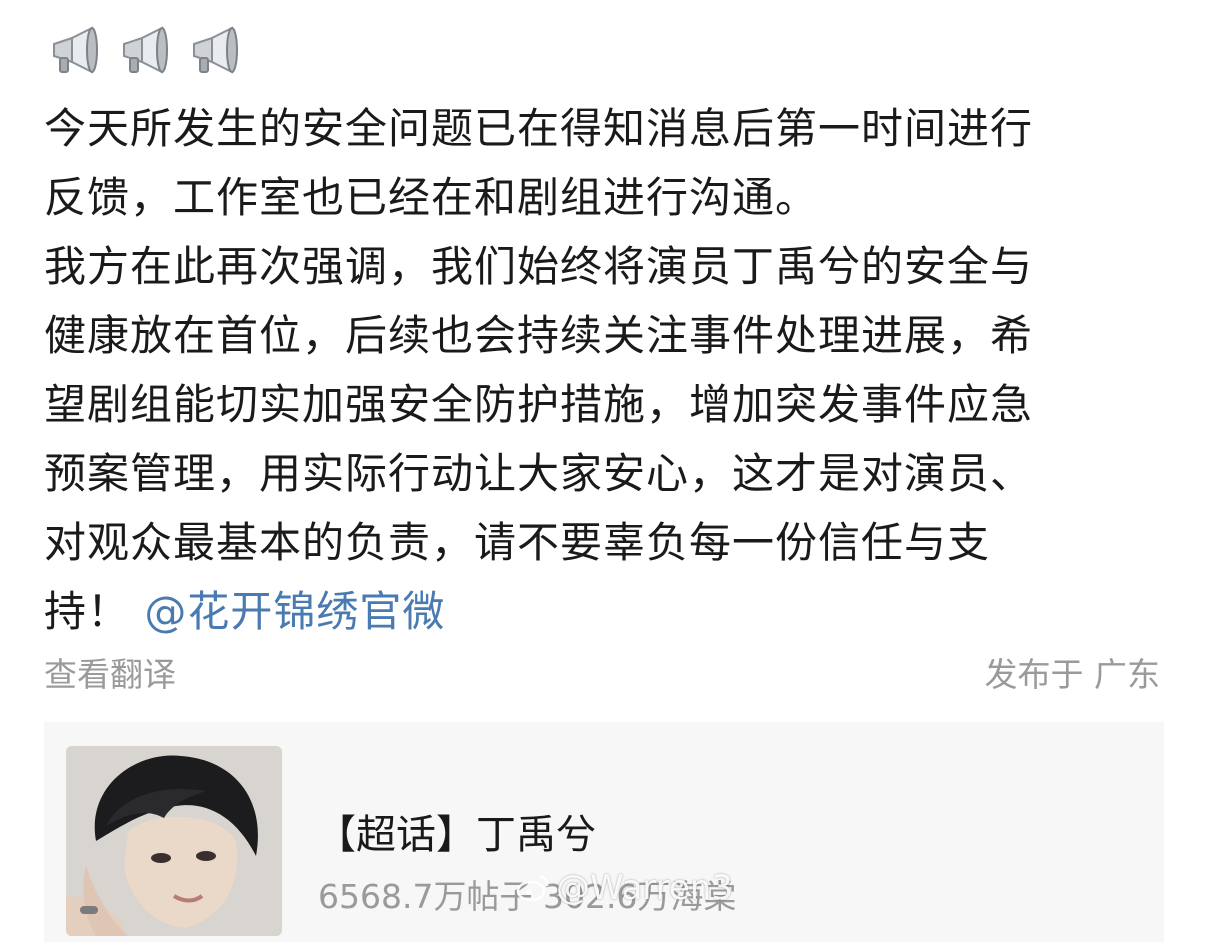 The height and width of the screenshot is (942, 1206). Describe the element at coordinates (1072, 674) in the screenshot. I see `post-location: 发布于 广东` at that location.